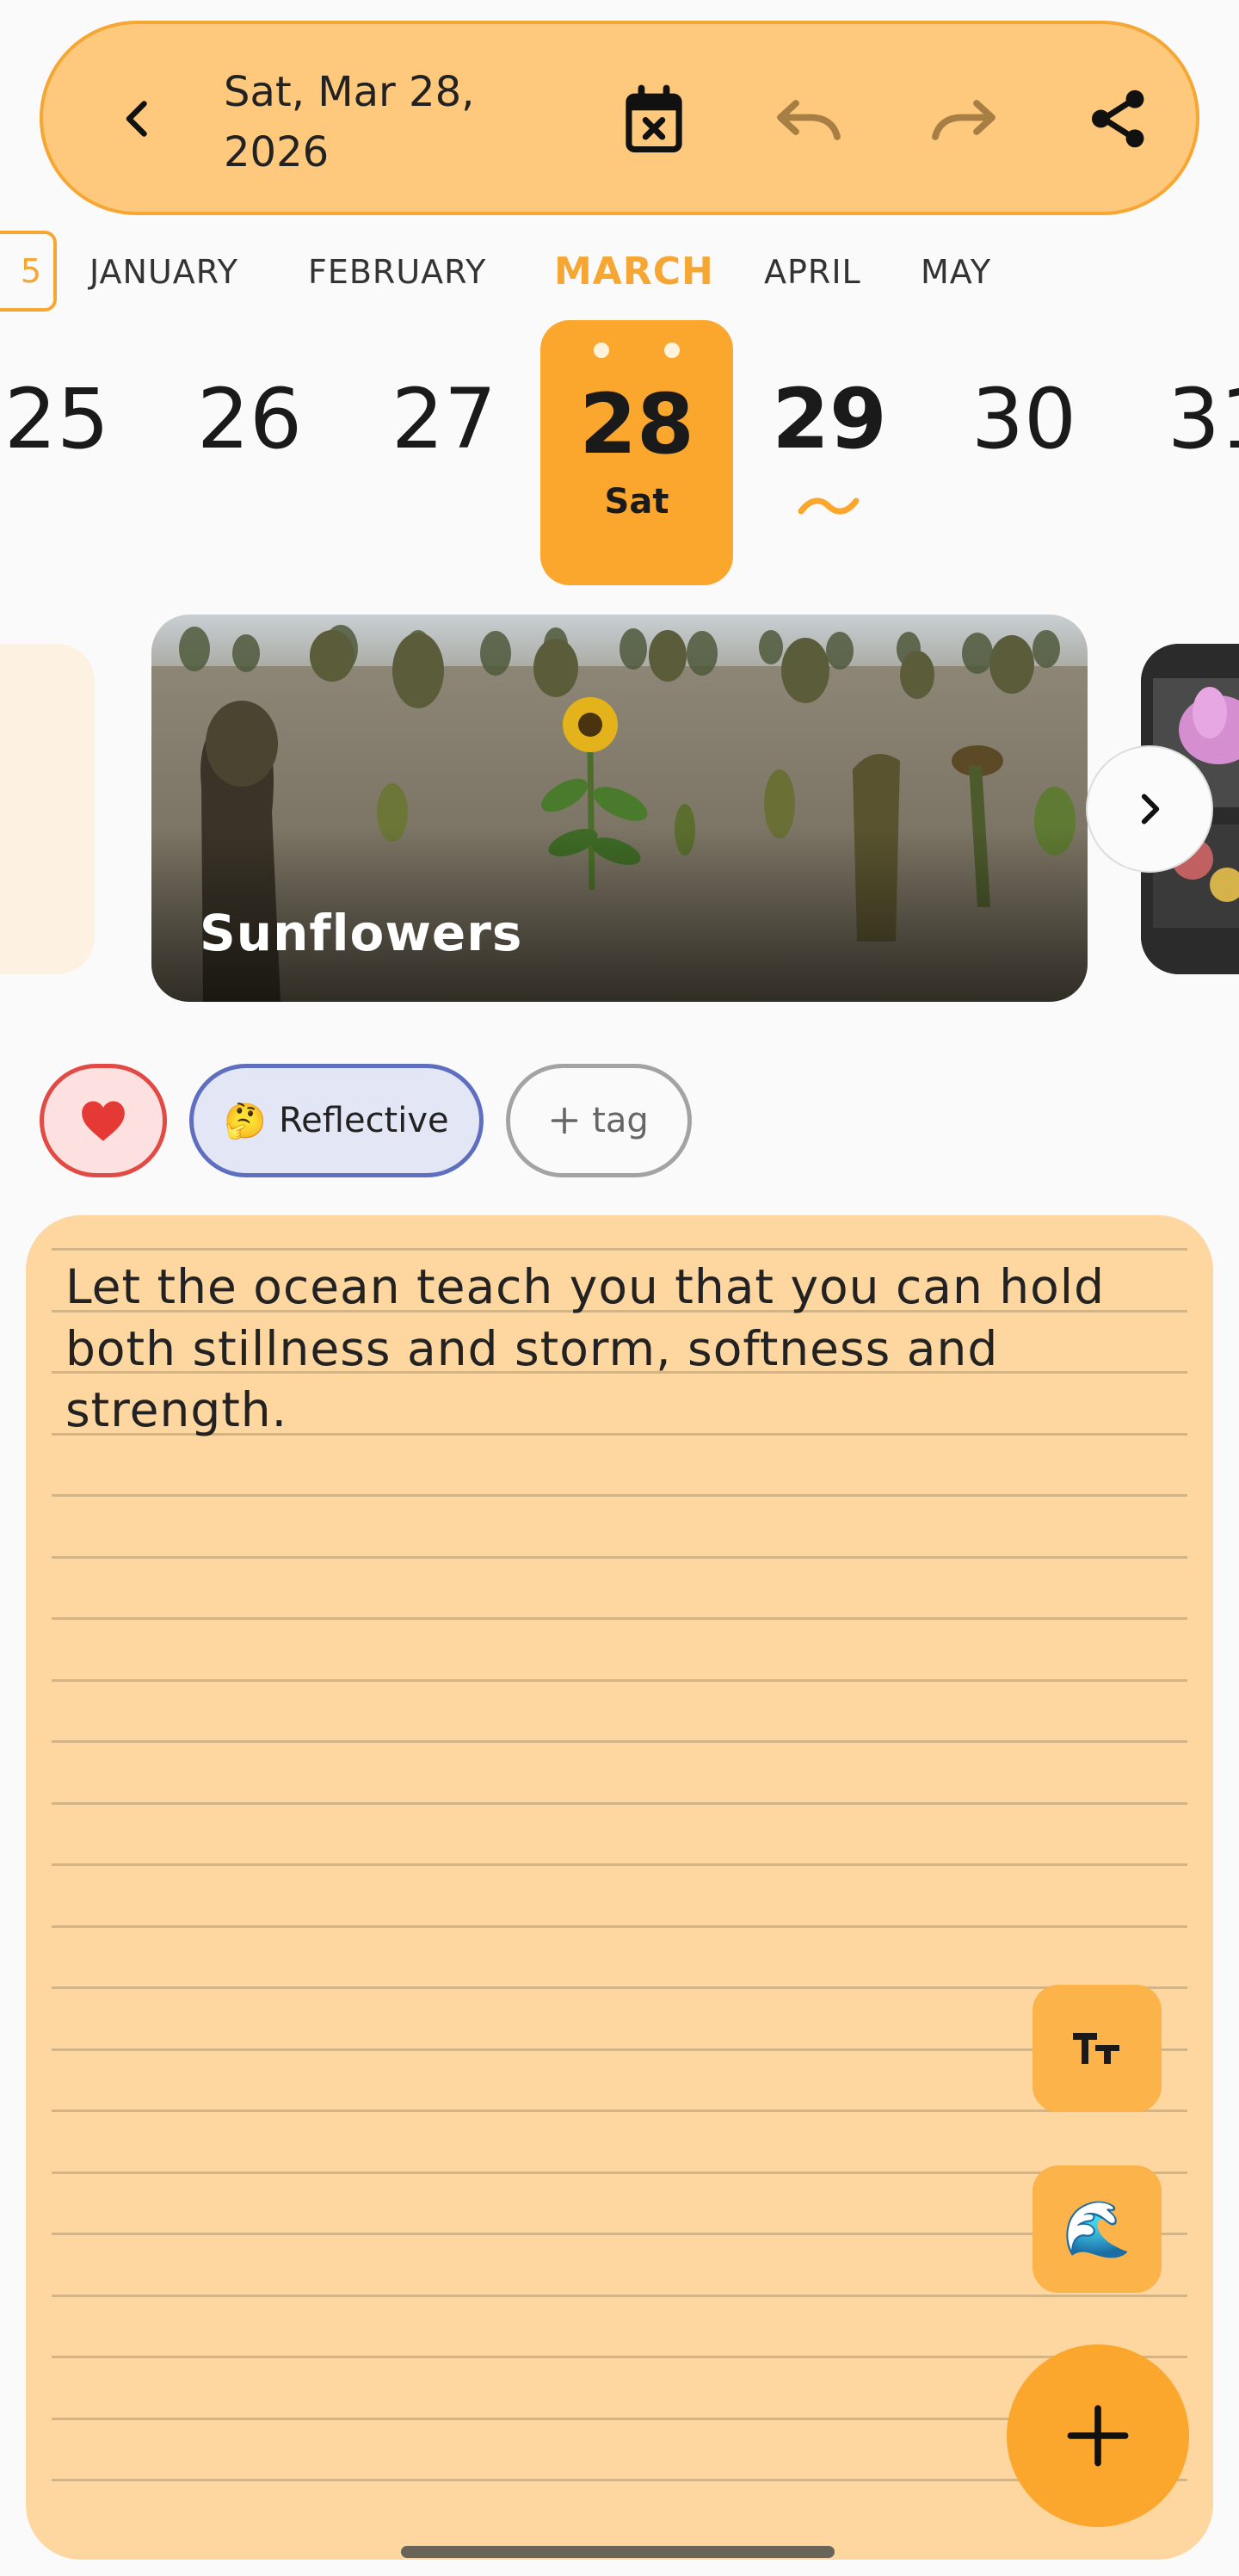  I want to click on calendar-remove-icon, so click(654, 118).